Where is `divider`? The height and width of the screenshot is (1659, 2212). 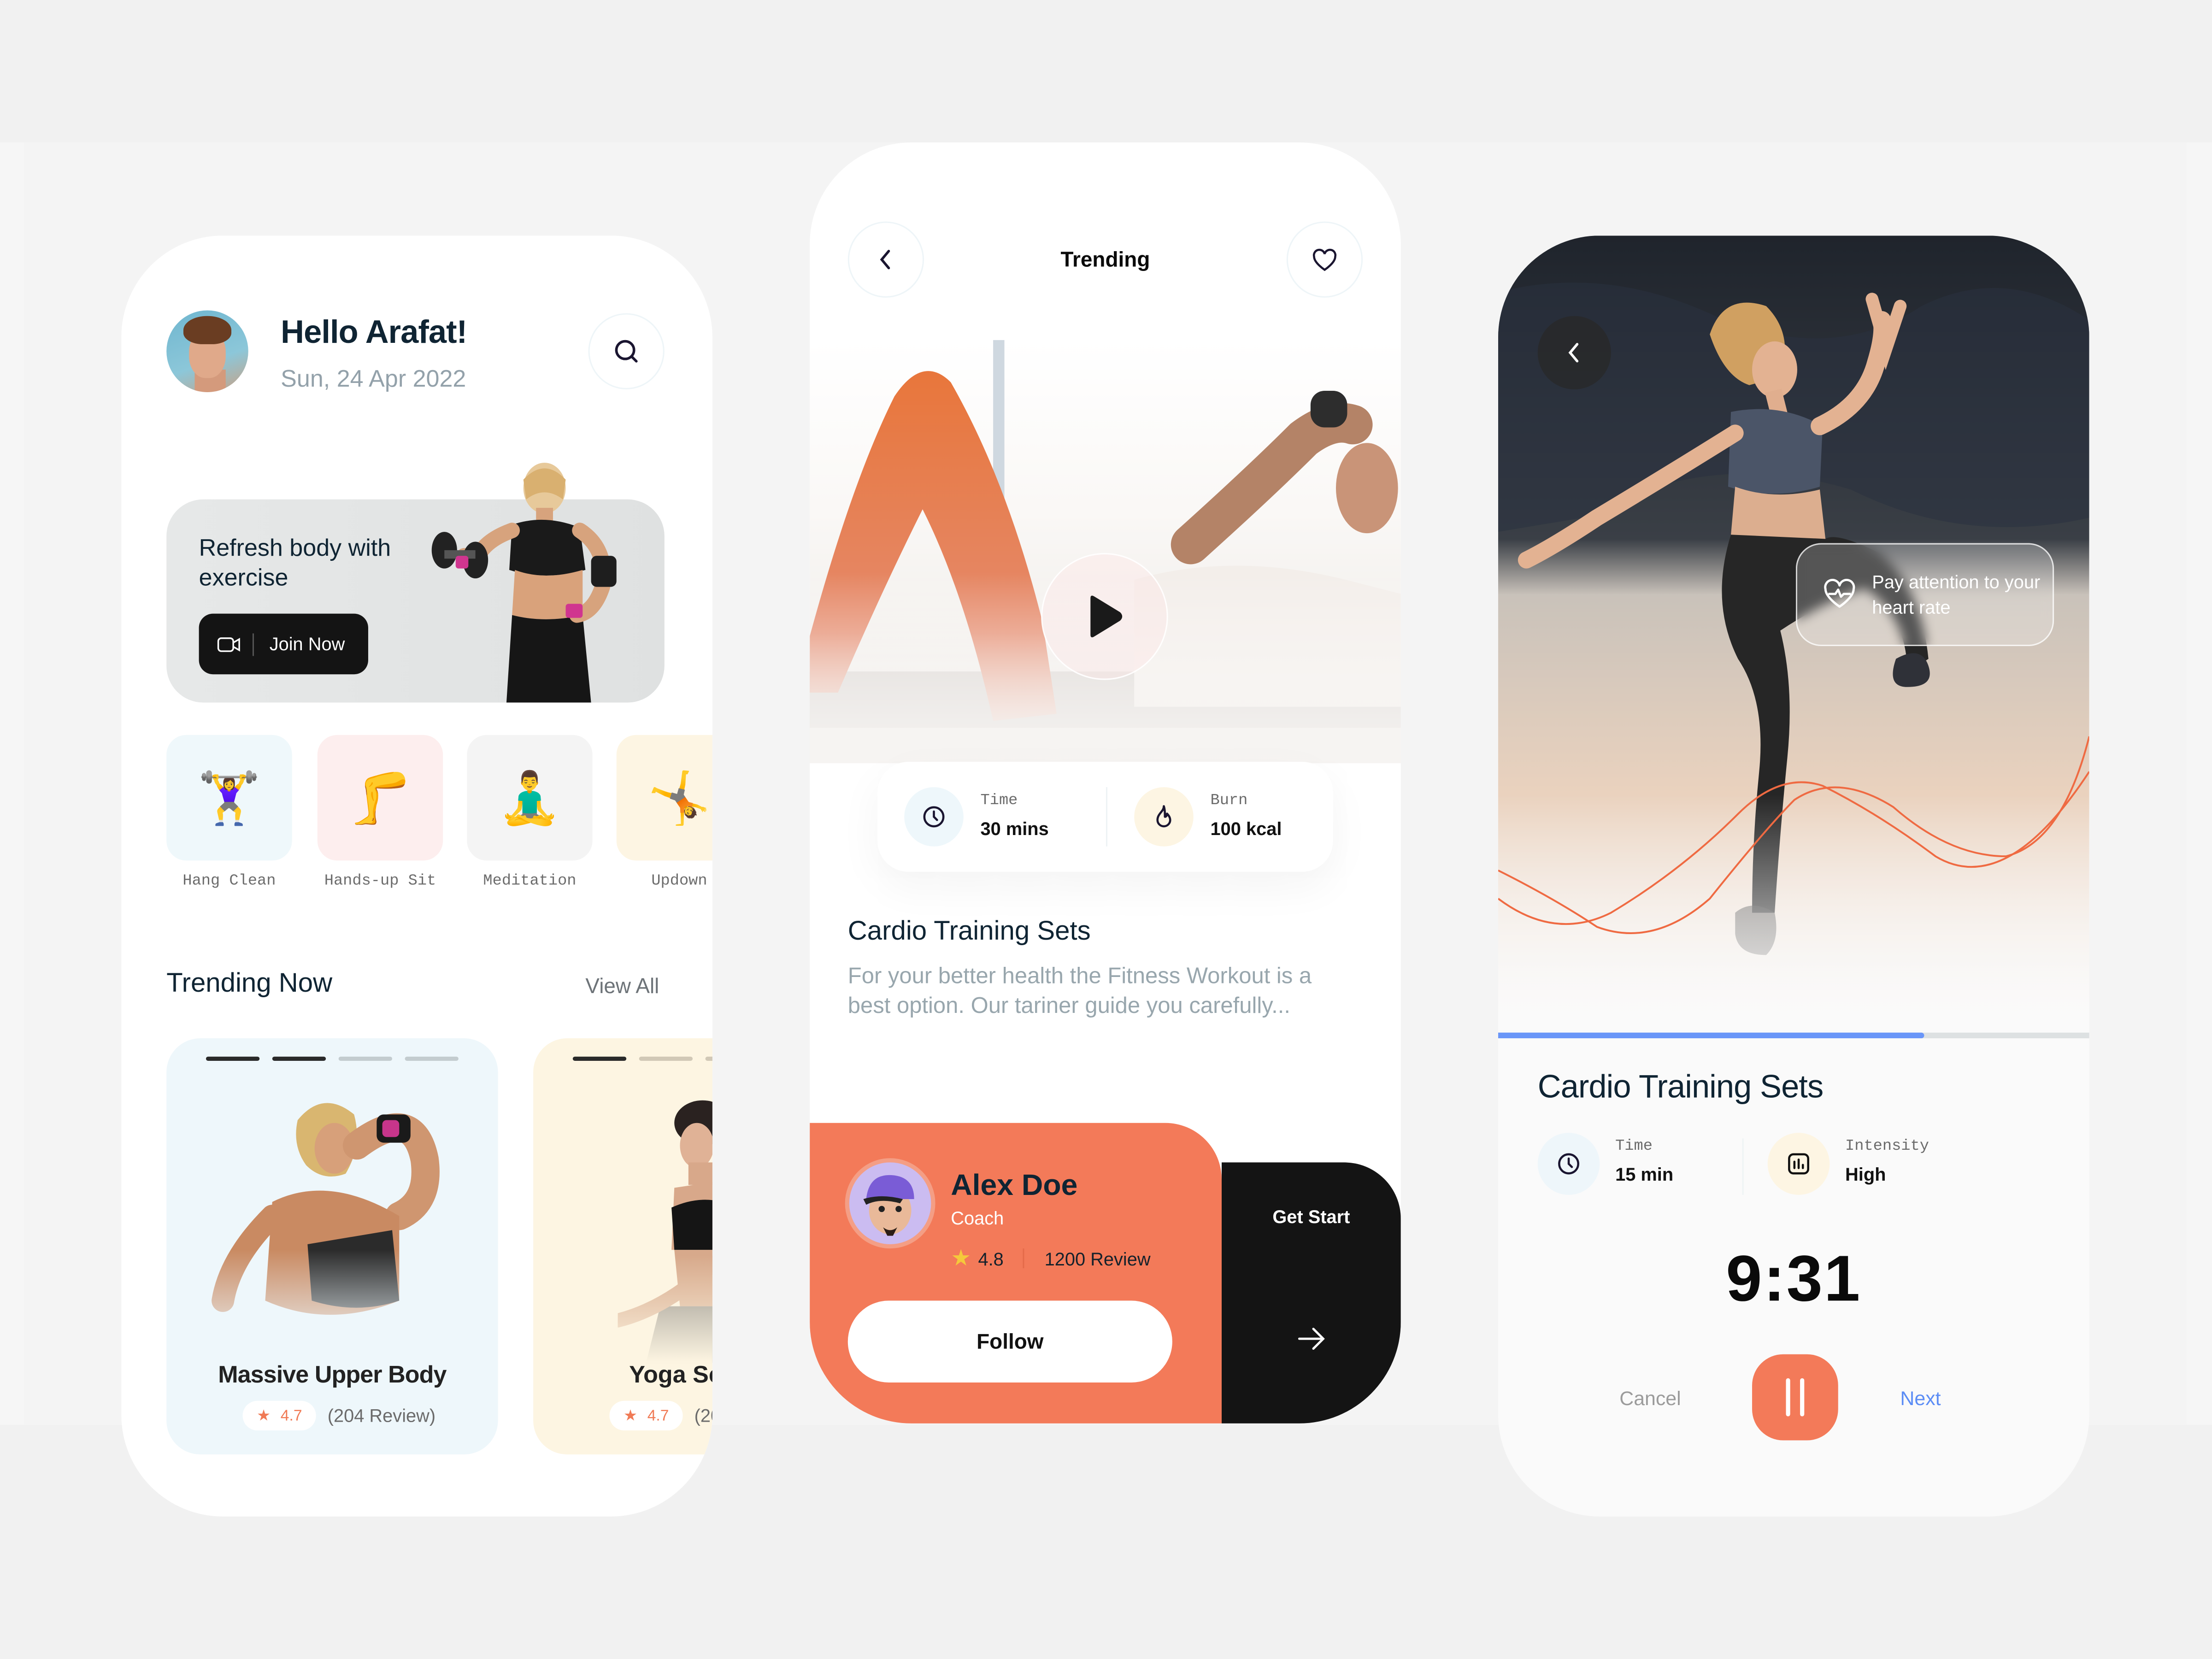
divider is located at coordinates (1024, 1258).